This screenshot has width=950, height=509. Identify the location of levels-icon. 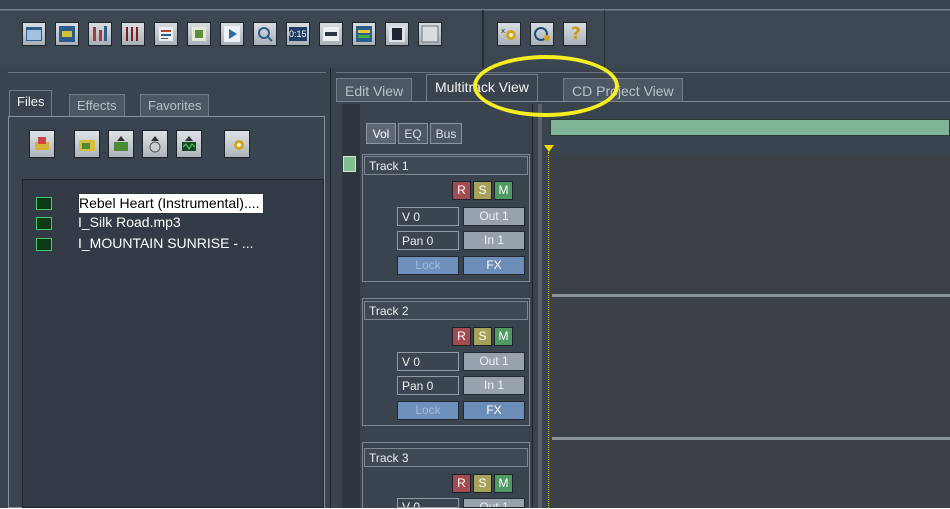
(100, 33).